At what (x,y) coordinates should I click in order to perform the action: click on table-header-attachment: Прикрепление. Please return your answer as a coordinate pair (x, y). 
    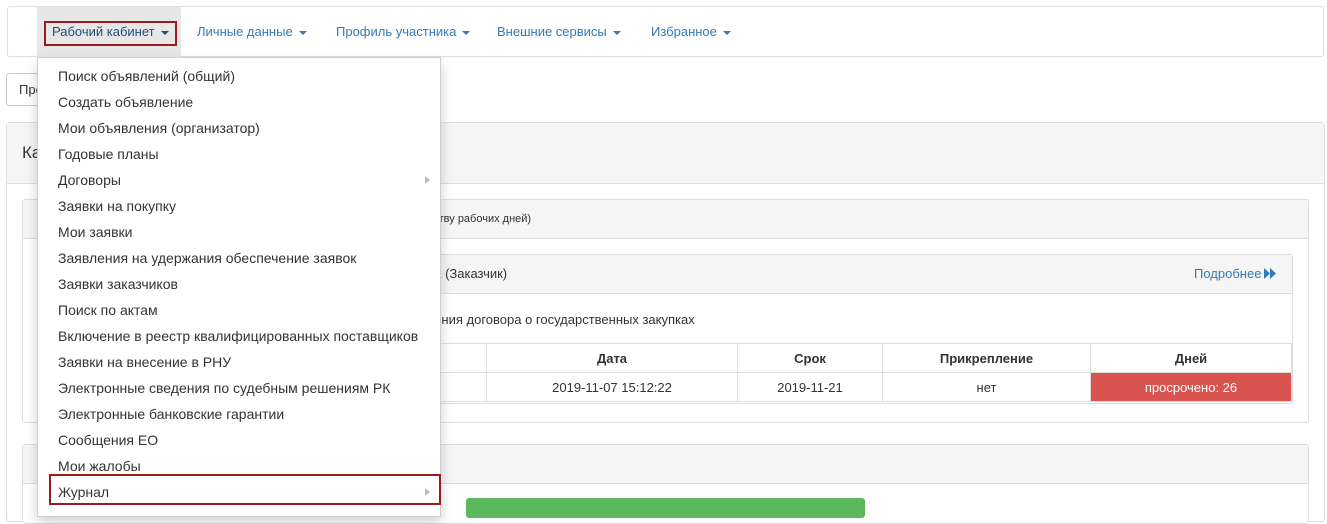
    Looking at the image, I should click on (986, 358).